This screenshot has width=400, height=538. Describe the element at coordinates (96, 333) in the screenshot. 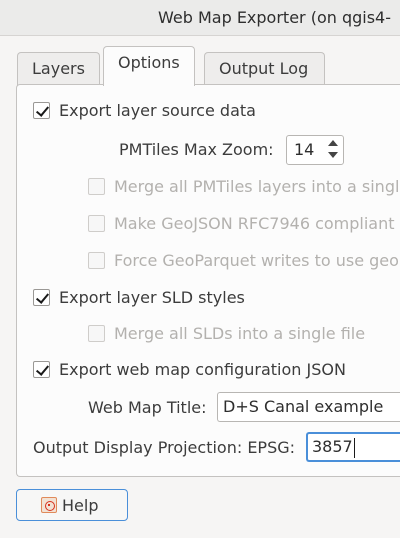

I see `merge-sld-checkbox` at that location.